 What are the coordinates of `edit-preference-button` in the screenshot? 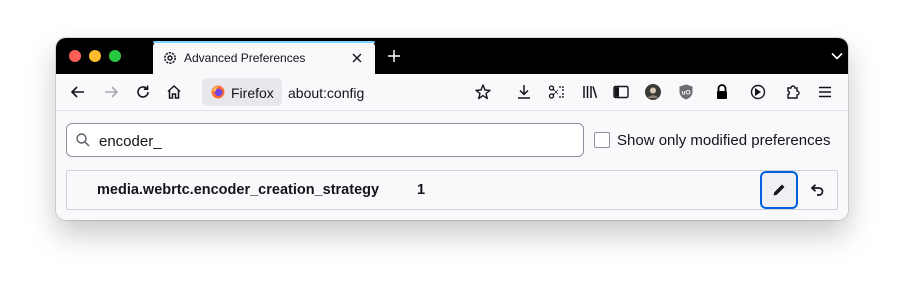 It's located at (779, 190).